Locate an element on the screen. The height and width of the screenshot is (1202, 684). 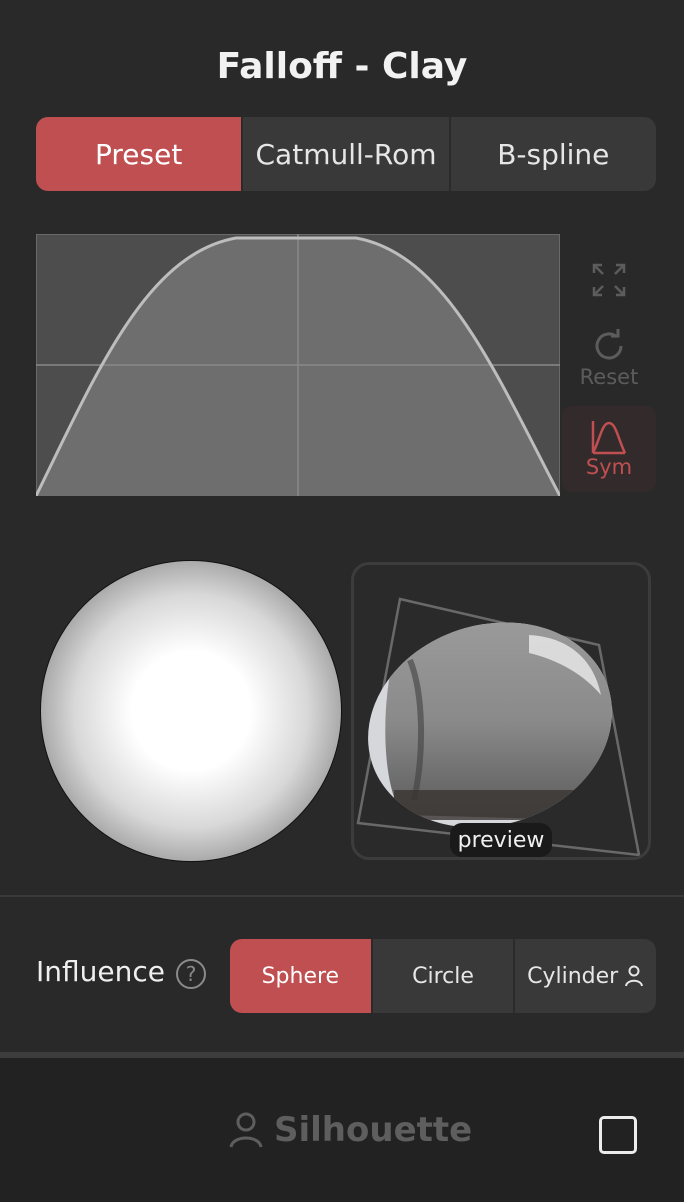
cylinder-label: Cylinder is located at coordinates (573, 976).